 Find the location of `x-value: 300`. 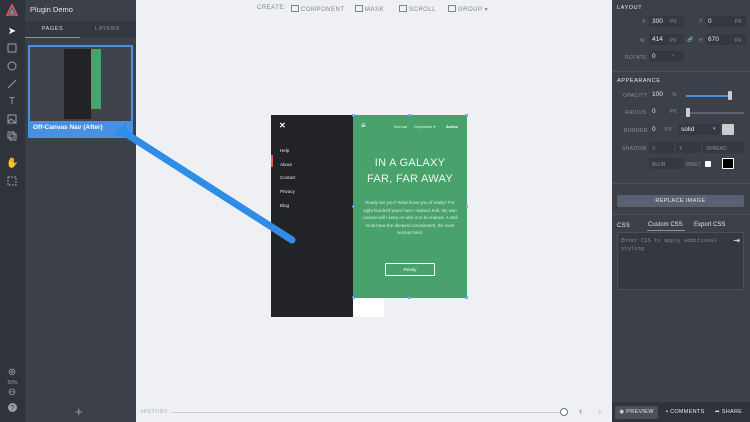

x-value: 300 is located at coordinates (657, 21).